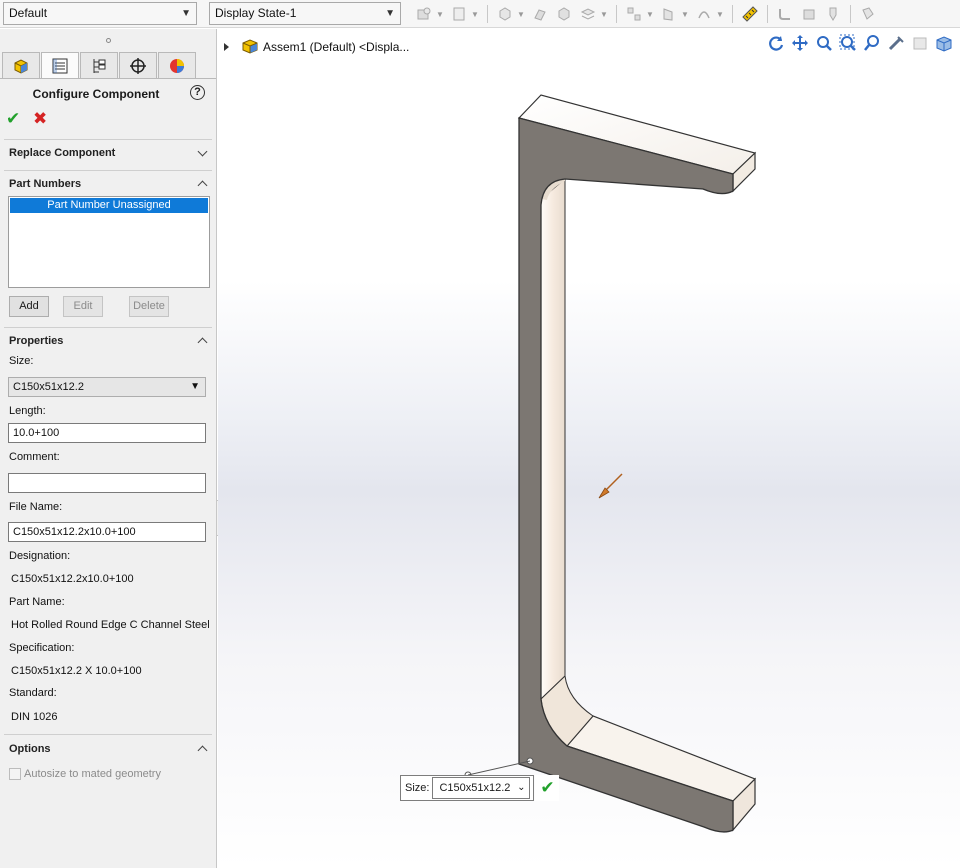 Image resolution: width=960 pixels, height=868 pixels. Describe the element at coordinates (42, 648) in the screenshot. I see `specification-label: Specification:` at that location.